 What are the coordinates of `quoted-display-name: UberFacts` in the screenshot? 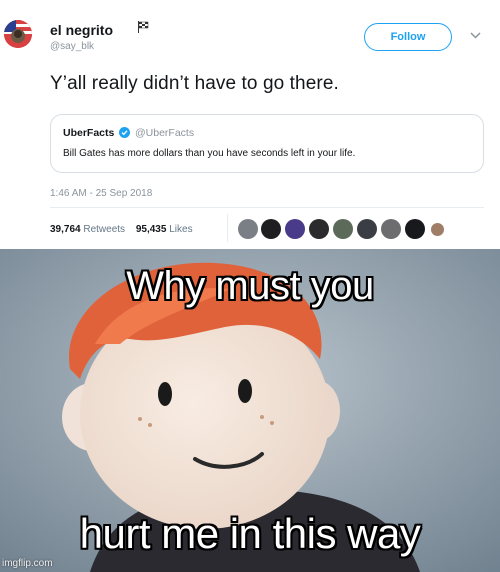 It's located at (89, 133).